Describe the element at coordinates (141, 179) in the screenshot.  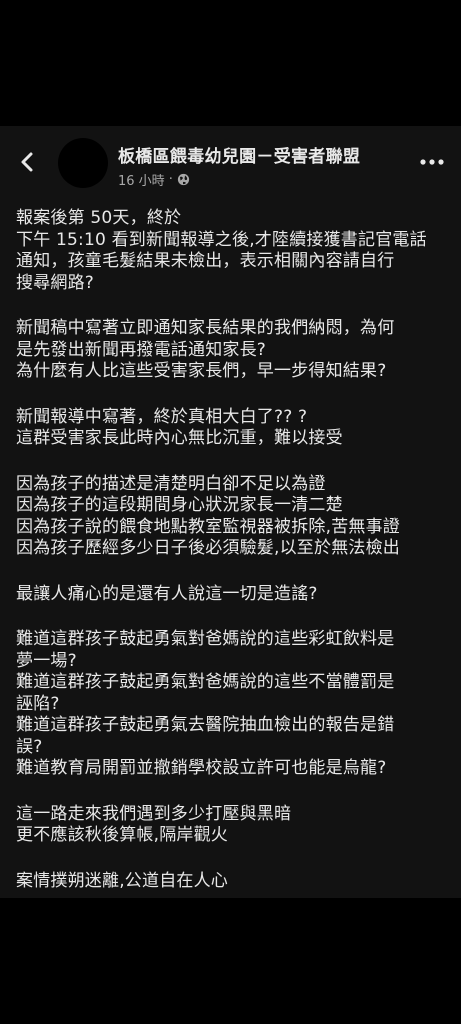
I see `post-time: 16 小時` at that location.